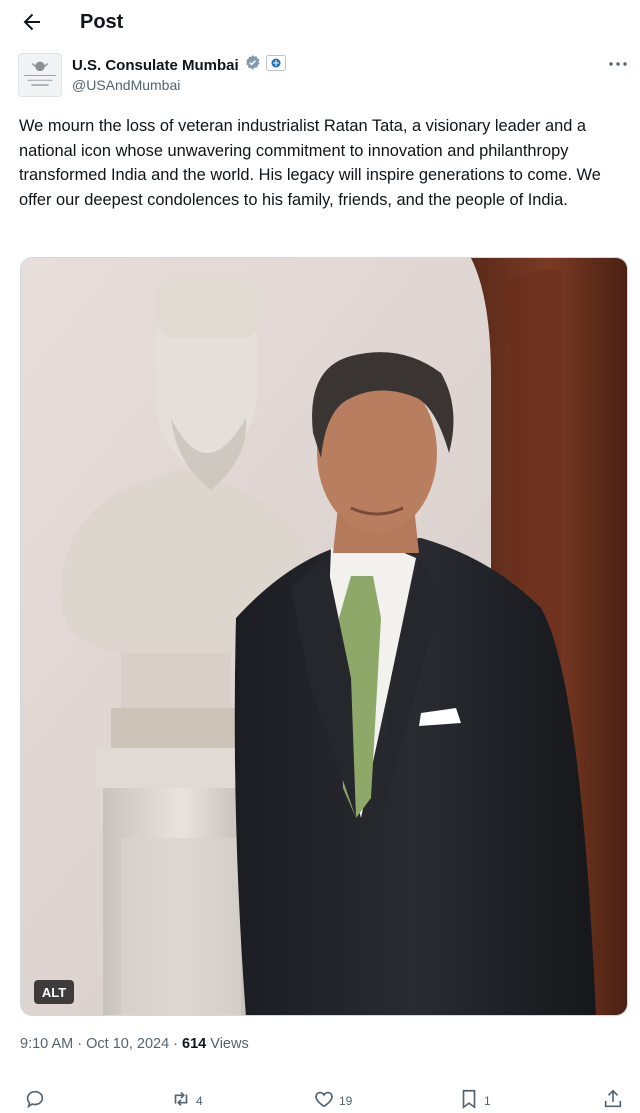  Describe the element at coordinates (126, 85) in the screenshot. I see `author-handle: @USAndMumbai` at that location.